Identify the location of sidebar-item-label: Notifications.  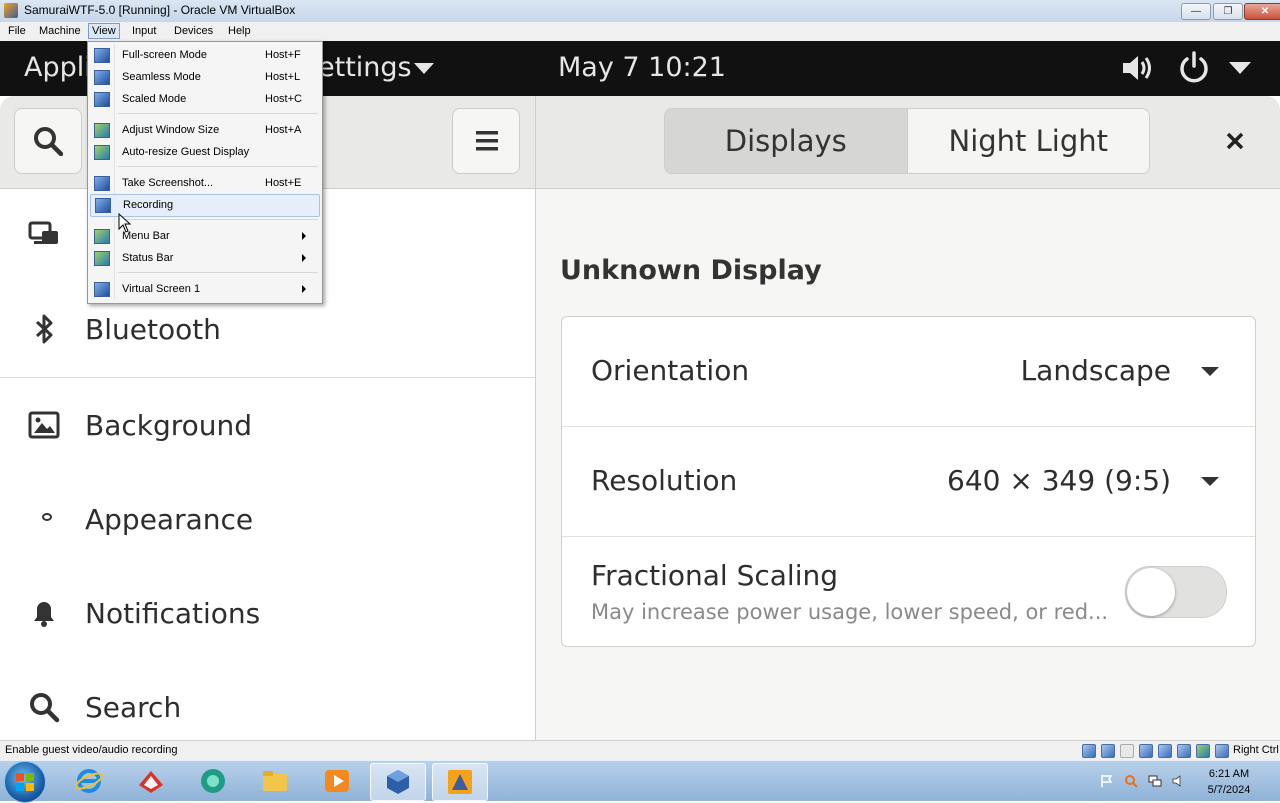
(173, 613).